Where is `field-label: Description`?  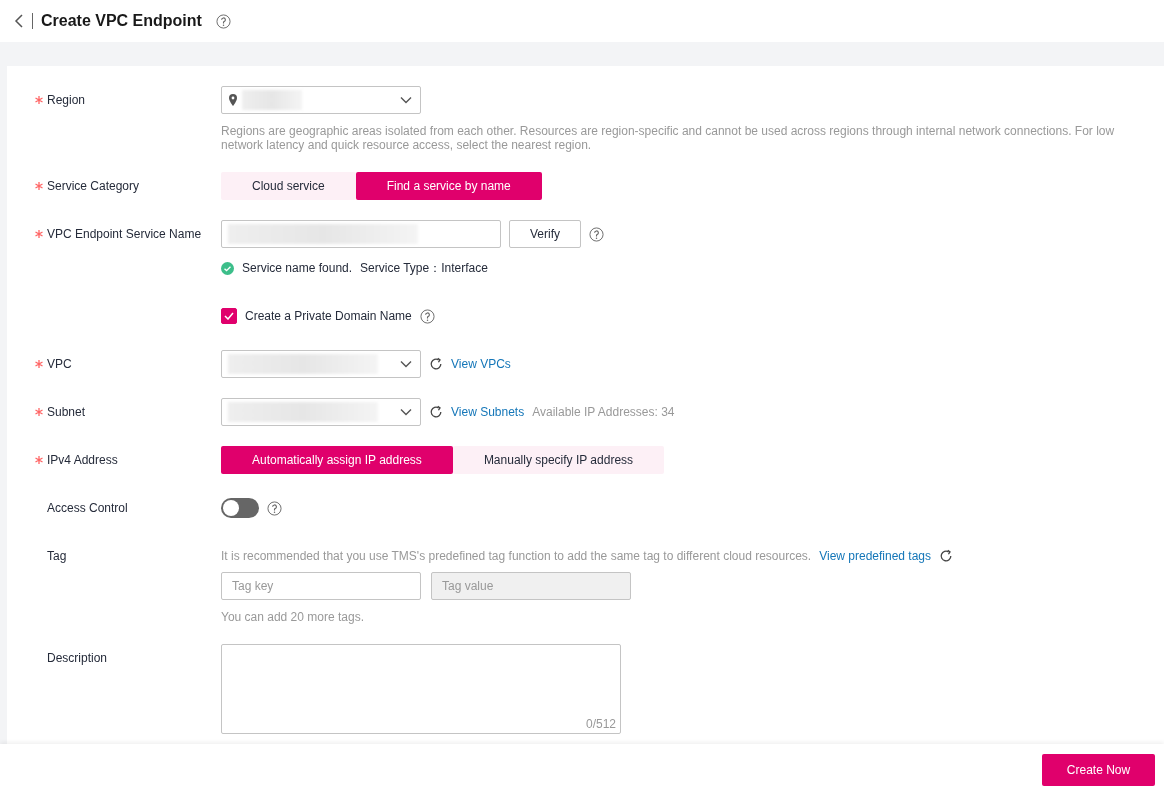 field-label: Description is located at coordinates (77, 658).